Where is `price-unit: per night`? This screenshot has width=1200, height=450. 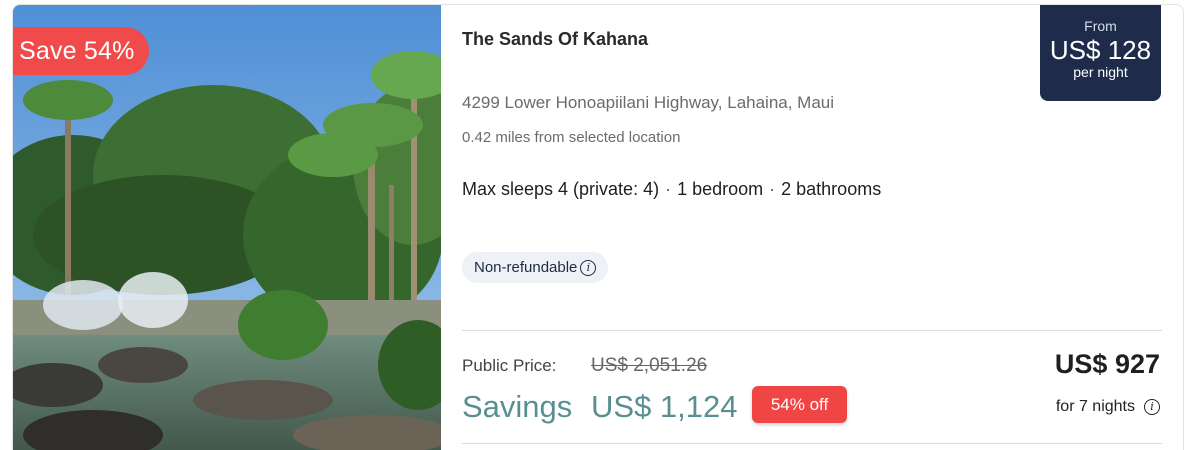
price-unit: per night is located at coordinates (1100, 72).